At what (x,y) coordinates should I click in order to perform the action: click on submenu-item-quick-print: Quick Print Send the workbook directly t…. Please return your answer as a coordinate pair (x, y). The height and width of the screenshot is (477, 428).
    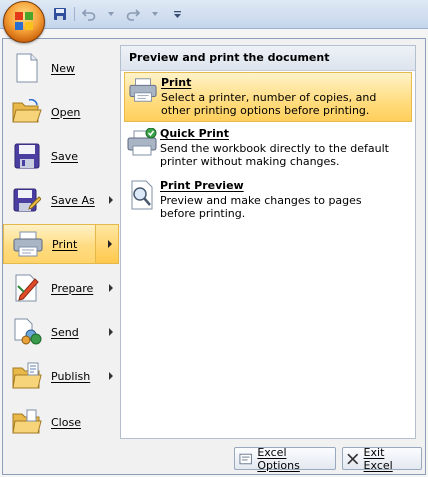
    Looking at the image, I should click on (268, 149).